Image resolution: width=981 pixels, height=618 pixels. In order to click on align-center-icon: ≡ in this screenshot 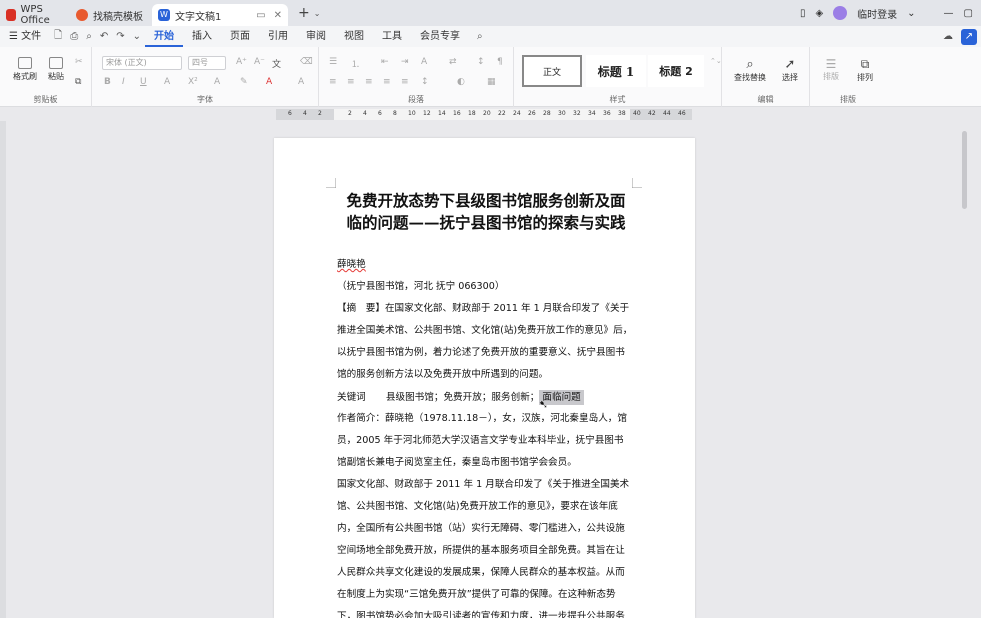, I will do `click(351, 82)`.